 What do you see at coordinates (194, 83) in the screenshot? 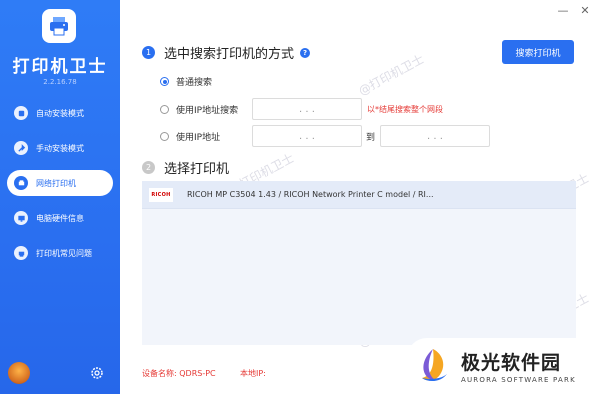
I see `radio-label: 普通搜索` at bounding box center [194, 83].